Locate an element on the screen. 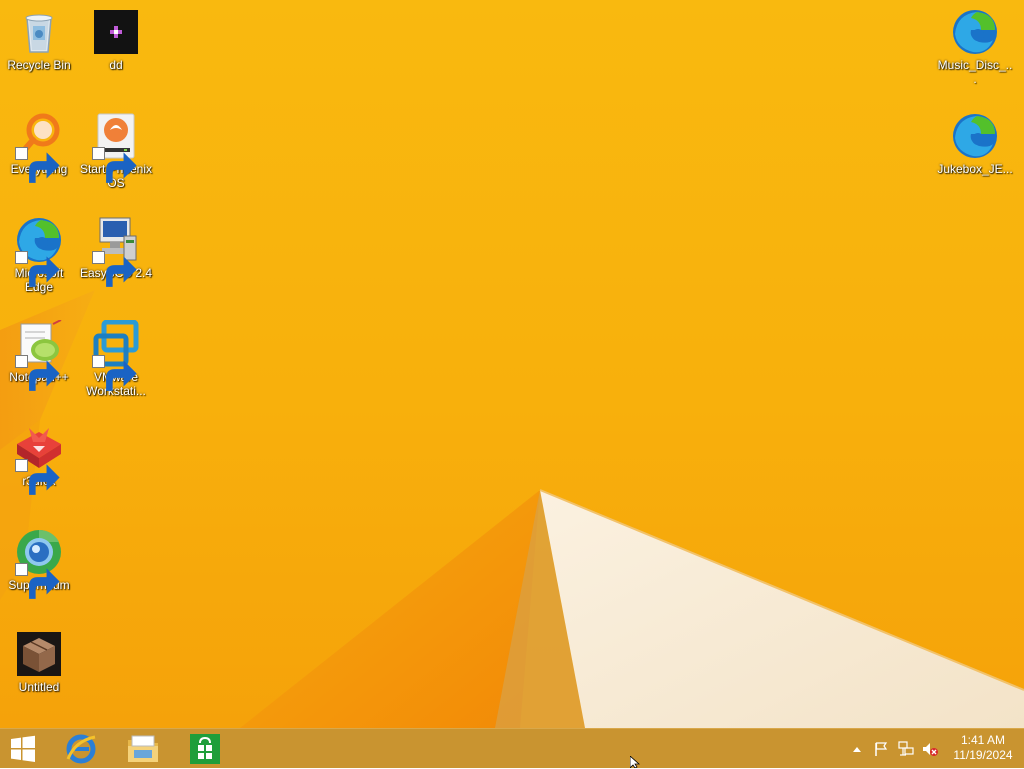  mouse-pointer-icon is located at coordinates (635, 762).